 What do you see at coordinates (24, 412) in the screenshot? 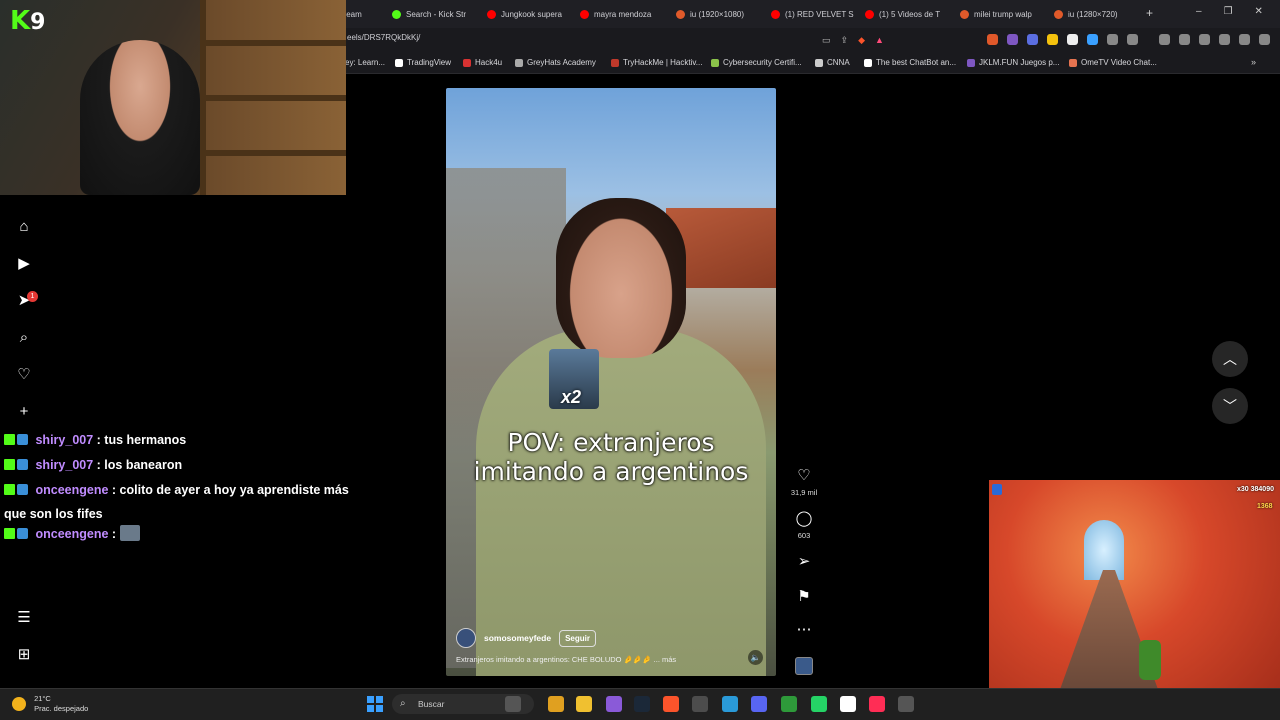
I see `create-icon: +` at bounding box center [24, 412].